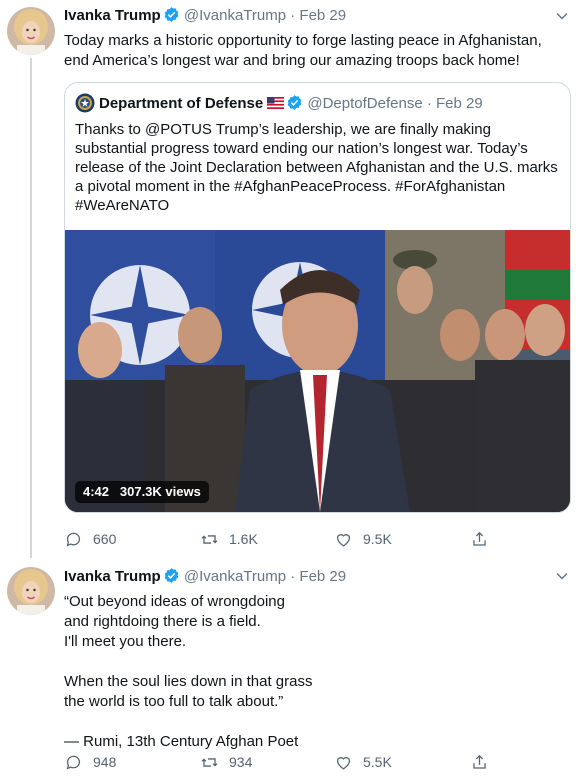 The image size is (581, 780). Describe the element at coordinates (226, 762) in the screenshot. I see `retweet-button: 934` at that location.